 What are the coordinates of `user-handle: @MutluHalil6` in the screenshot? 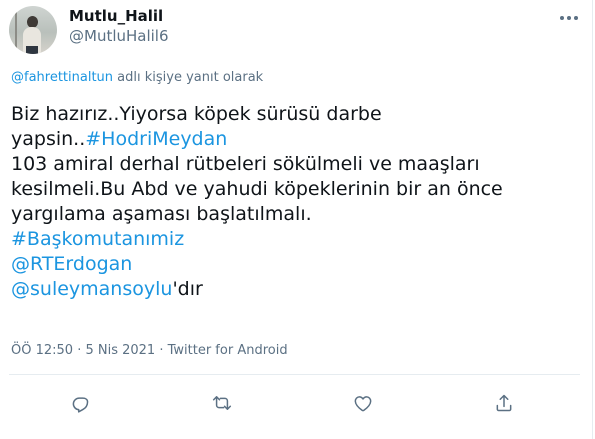 It's located at (119, 36).